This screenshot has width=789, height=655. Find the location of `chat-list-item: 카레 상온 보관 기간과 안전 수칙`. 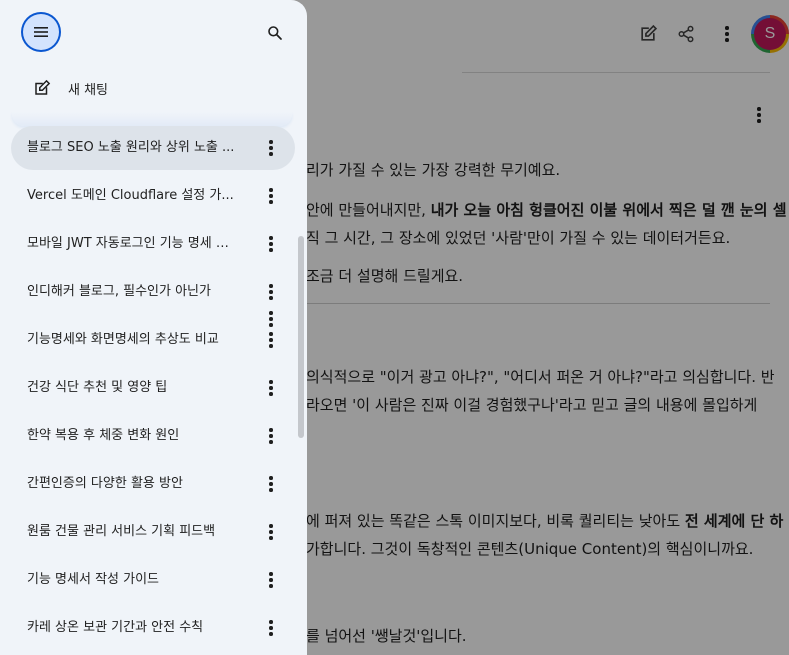

chat-list-item: 카레 상온 보관 기간과 안전 수칙 is located at coordinates (153, 628).